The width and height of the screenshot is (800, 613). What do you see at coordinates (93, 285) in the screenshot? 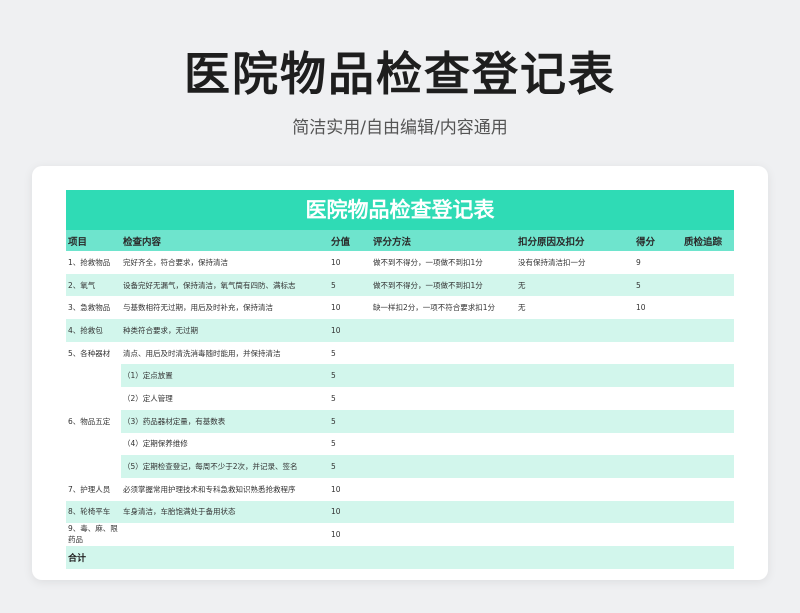
I see `table-cell-item: 2、氧气` at bounding box center [93, 285].